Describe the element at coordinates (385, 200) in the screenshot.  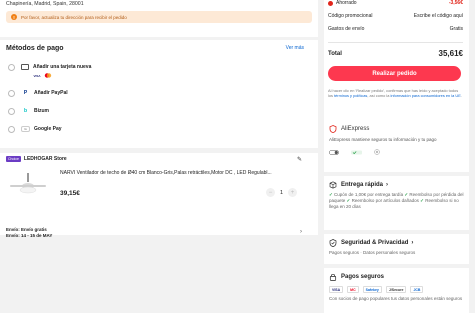
I see `guarantee-damaged: Reembolso por artículos dañados` at that location.